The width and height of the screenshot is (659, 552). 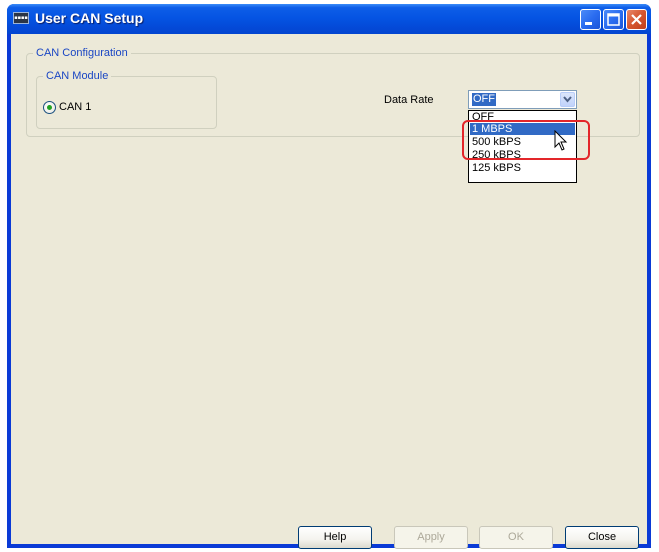 I want to click on chevron-down-icon, so click(x=567, y=99).